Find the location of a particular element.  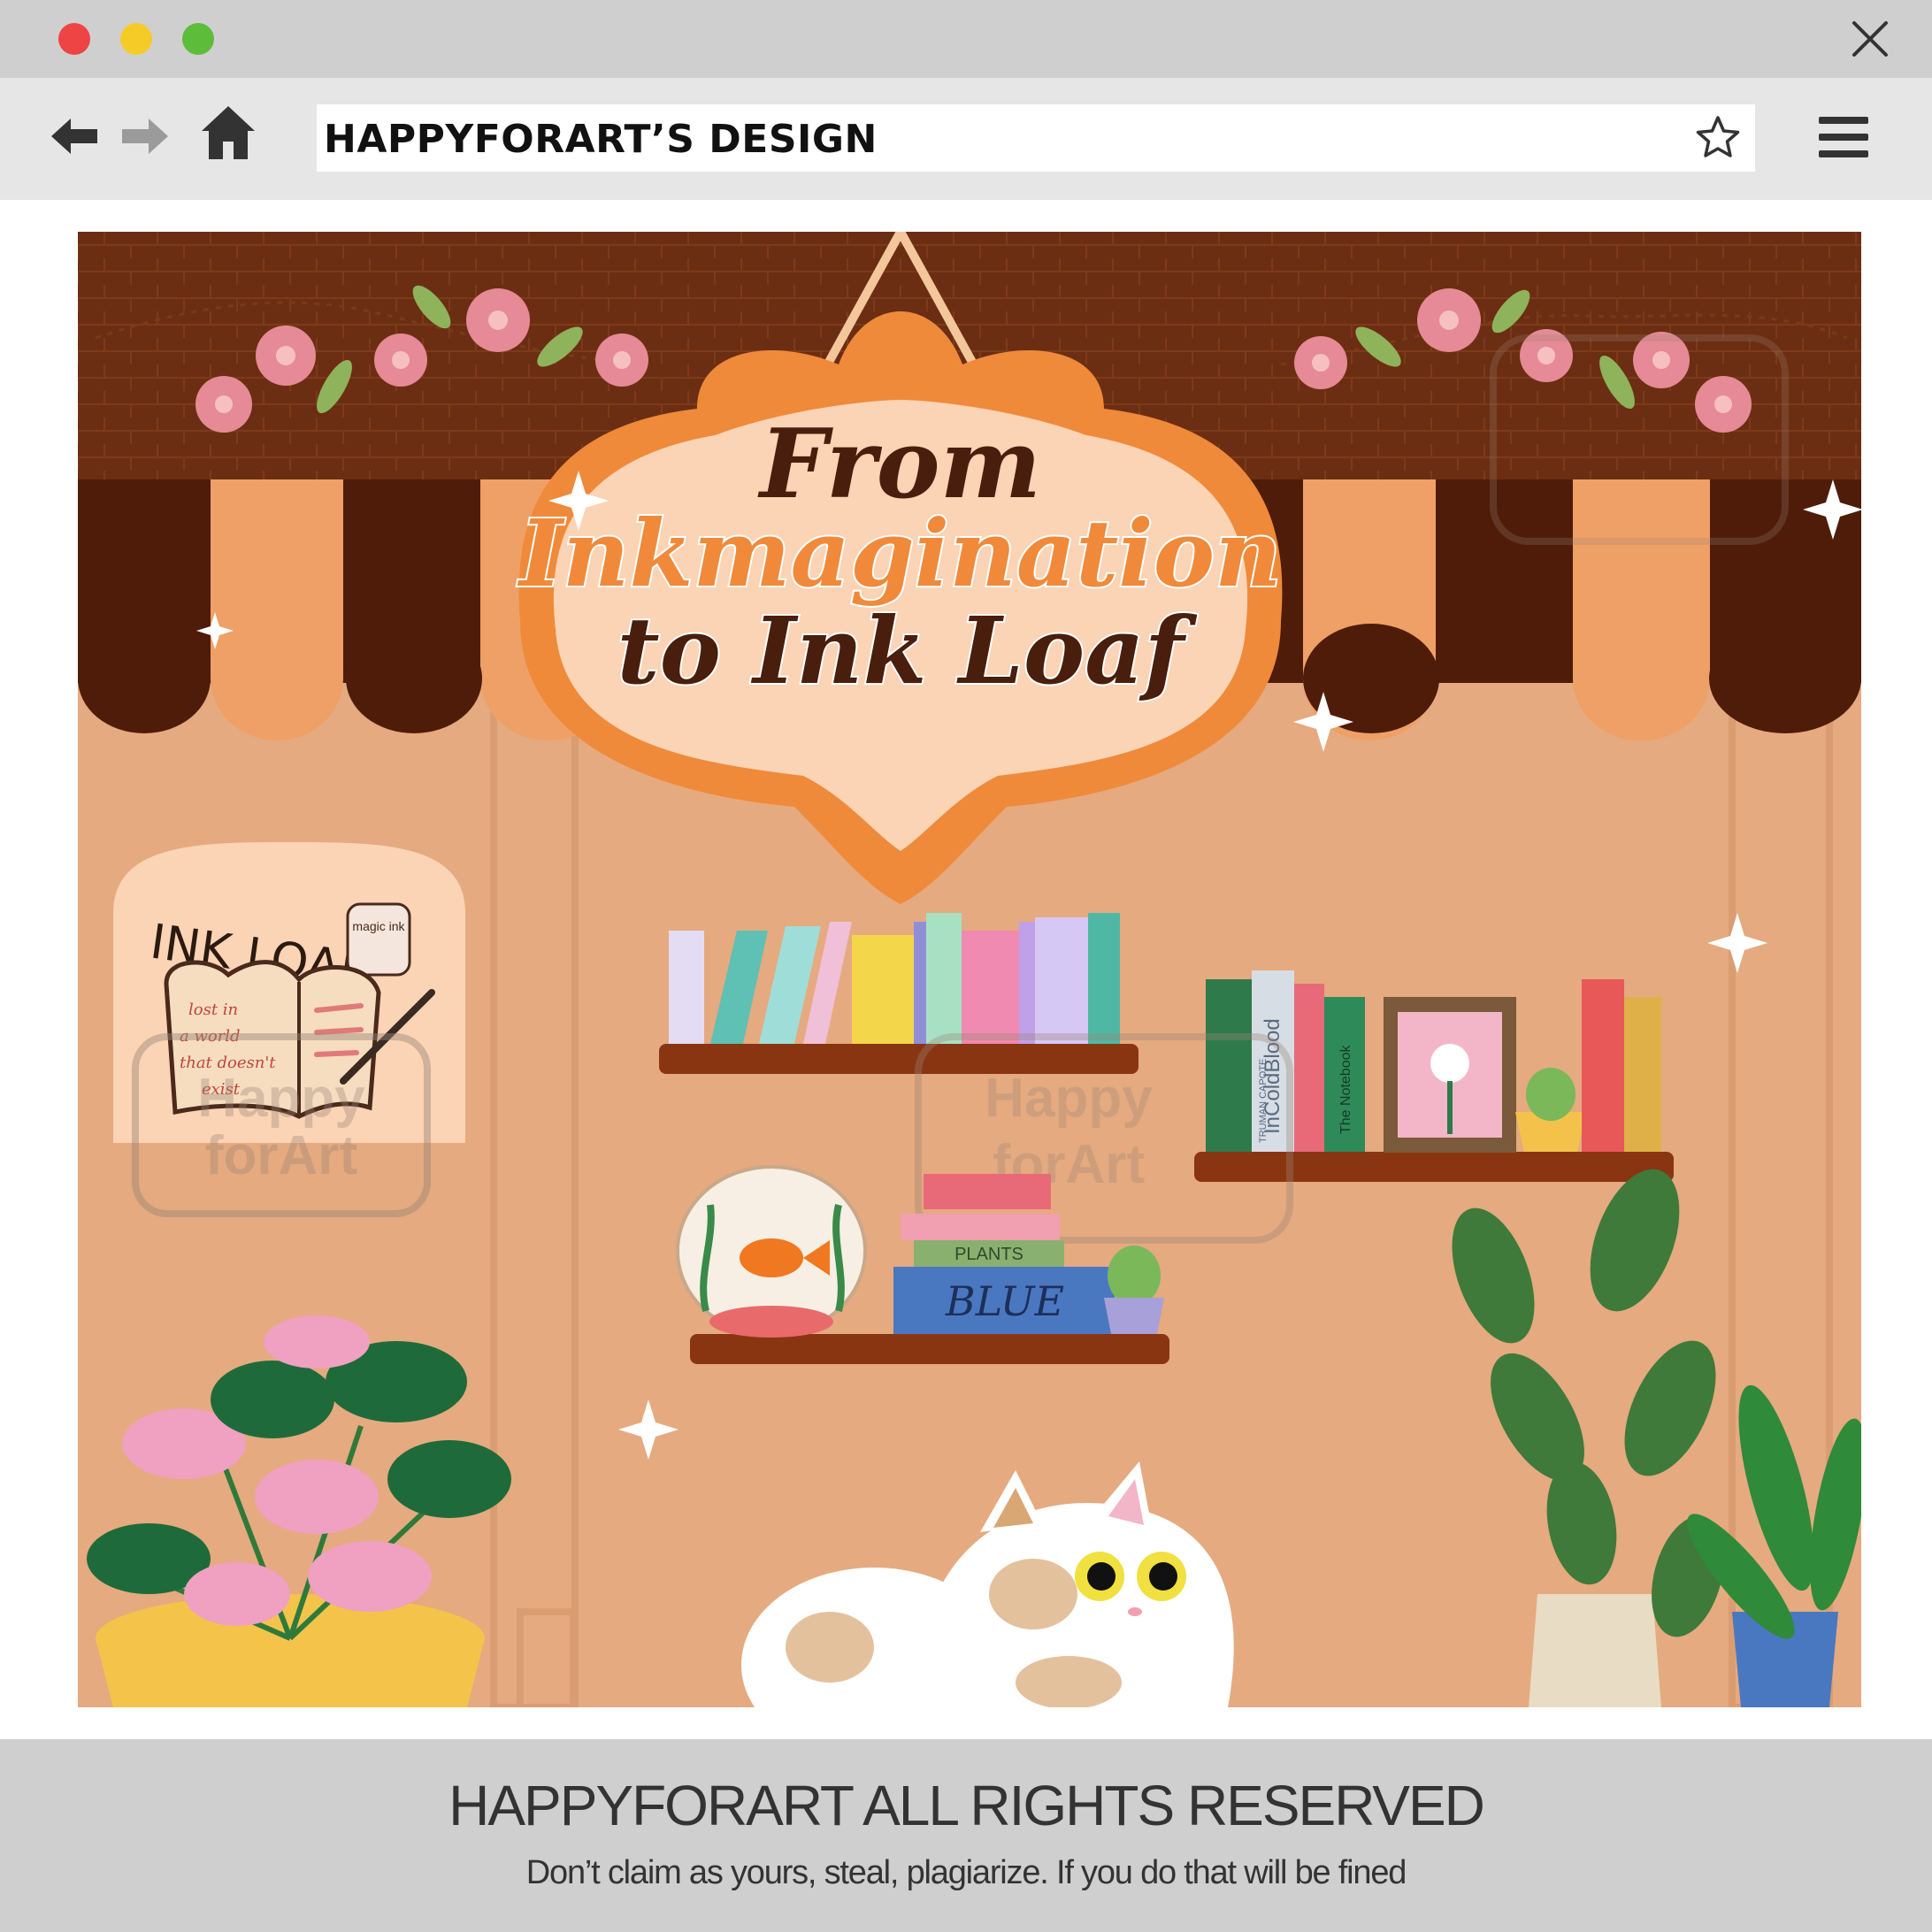

jar-label: magic ink is located at coordinates (378, 926).